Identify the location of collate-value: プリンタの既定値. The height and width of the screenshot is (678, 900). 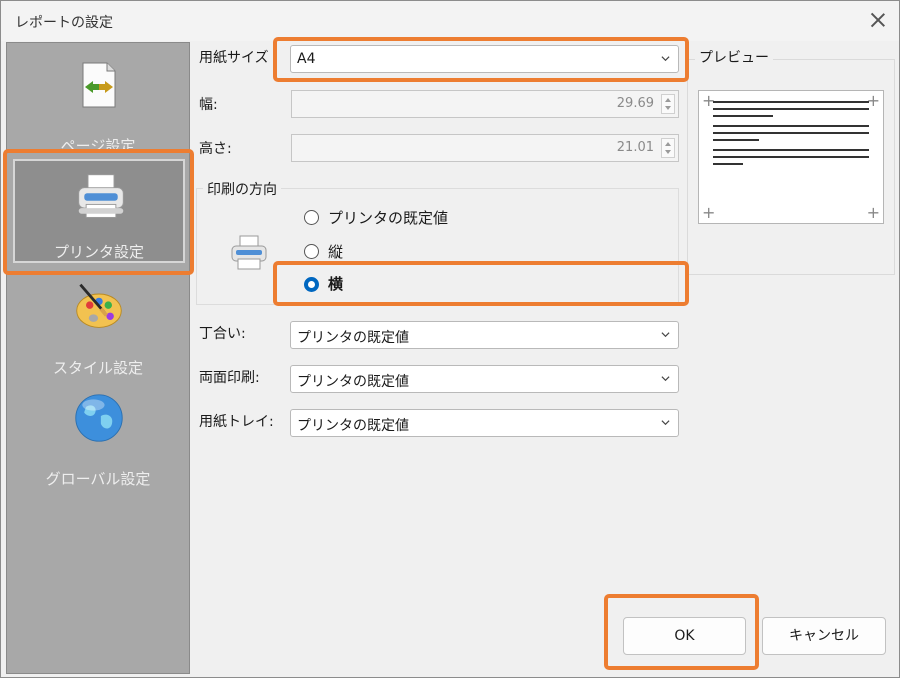
(353, 338).